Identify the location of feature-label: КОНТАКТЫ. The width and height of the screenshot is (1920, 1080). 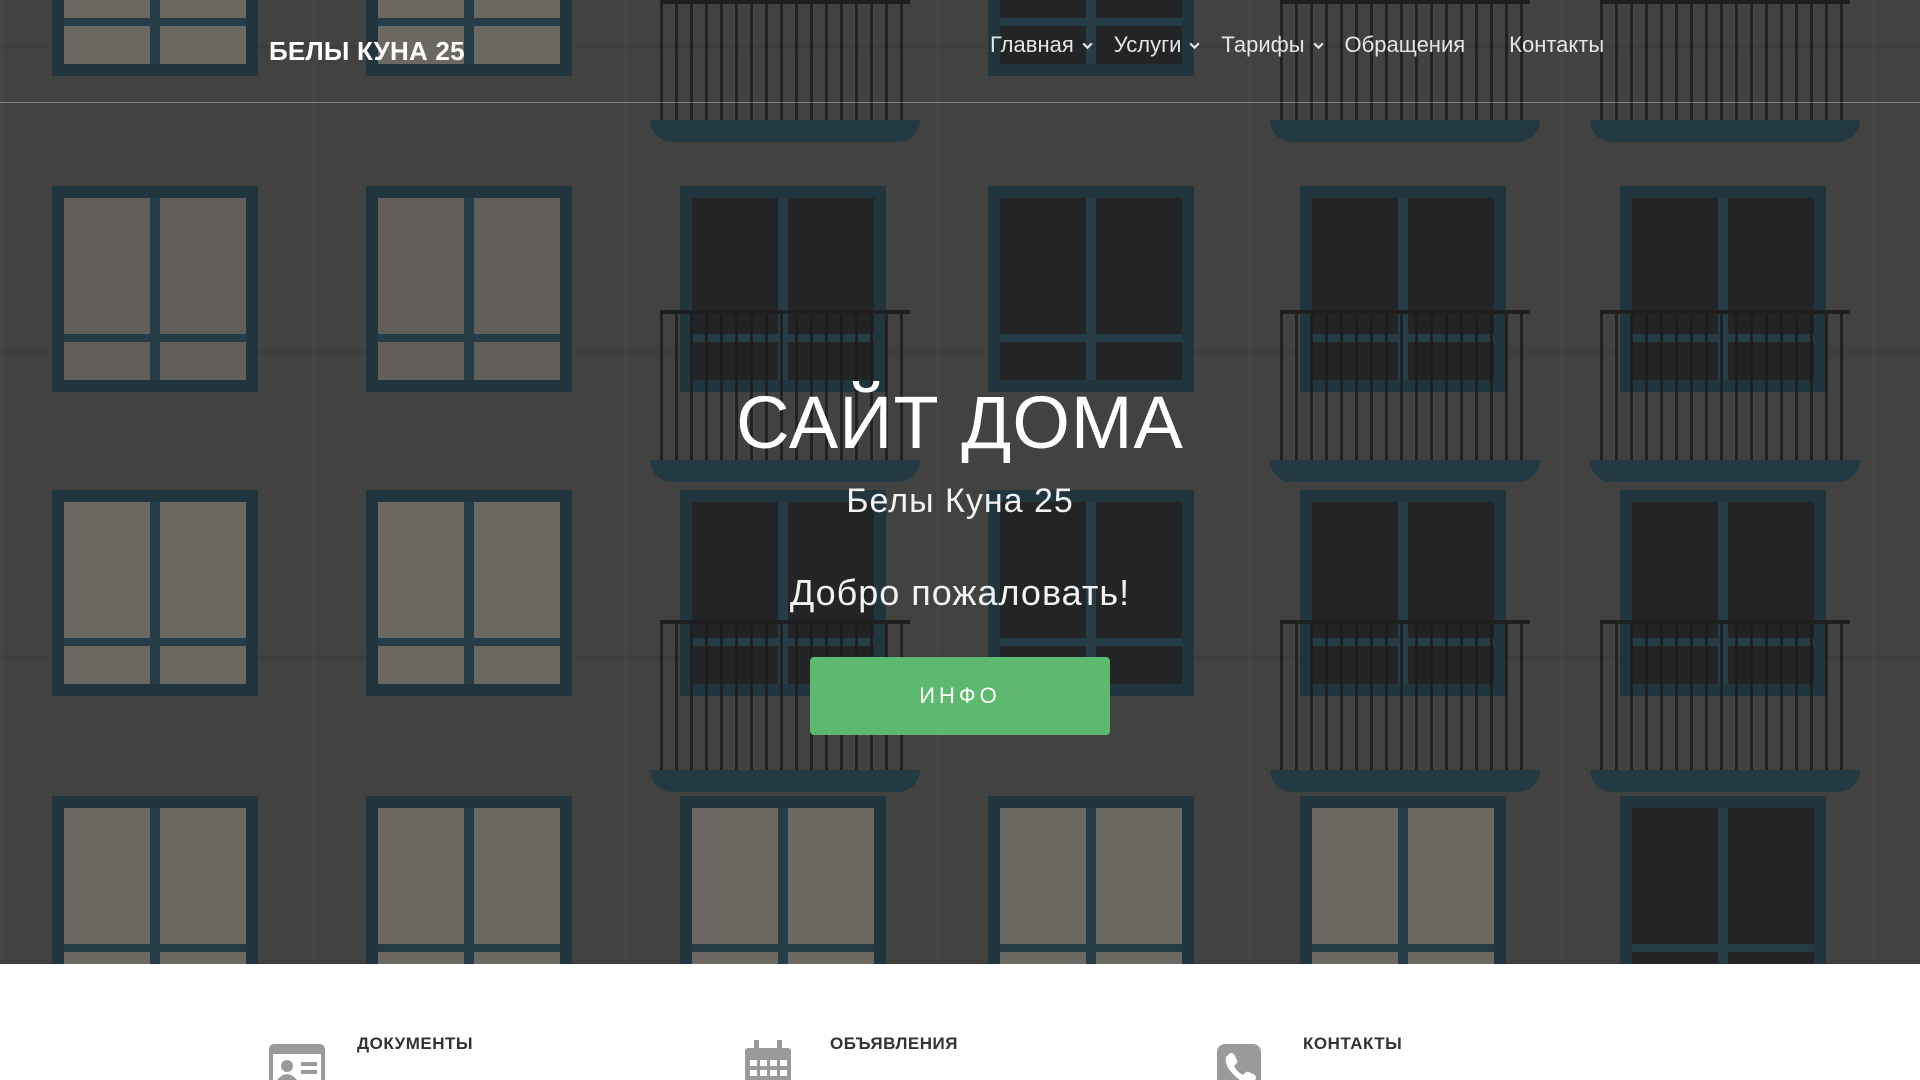
(1353, 1043).